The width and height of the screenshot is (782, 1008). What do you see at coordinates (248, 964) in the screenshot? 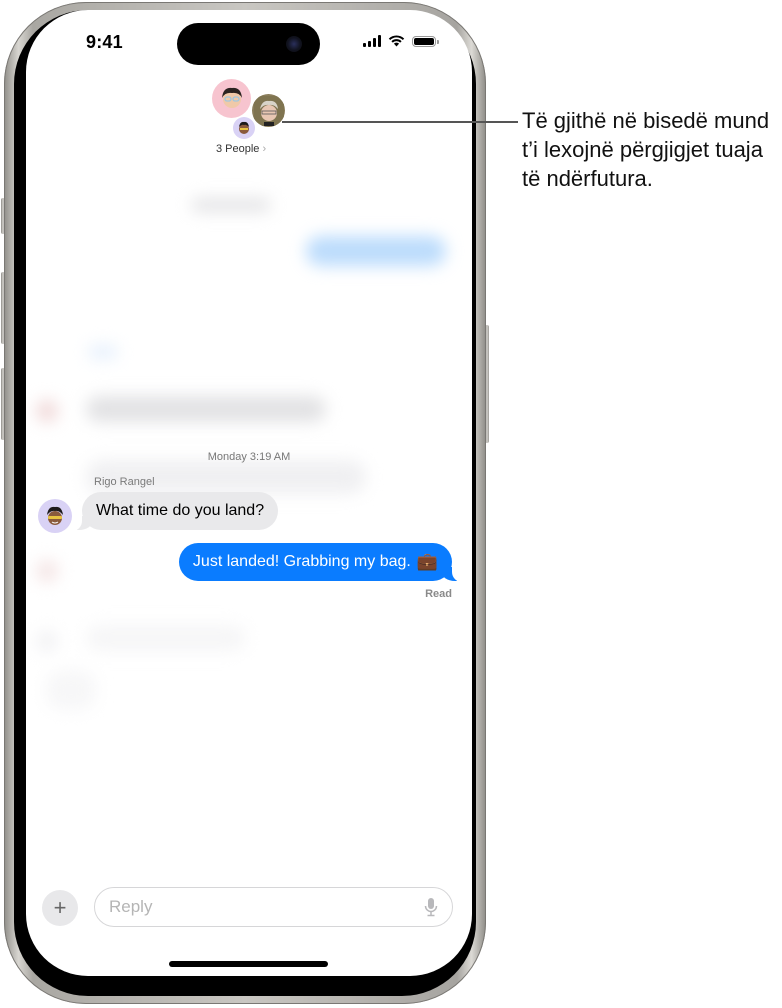
I see `home-indicator` at bounding box center [248, 964].